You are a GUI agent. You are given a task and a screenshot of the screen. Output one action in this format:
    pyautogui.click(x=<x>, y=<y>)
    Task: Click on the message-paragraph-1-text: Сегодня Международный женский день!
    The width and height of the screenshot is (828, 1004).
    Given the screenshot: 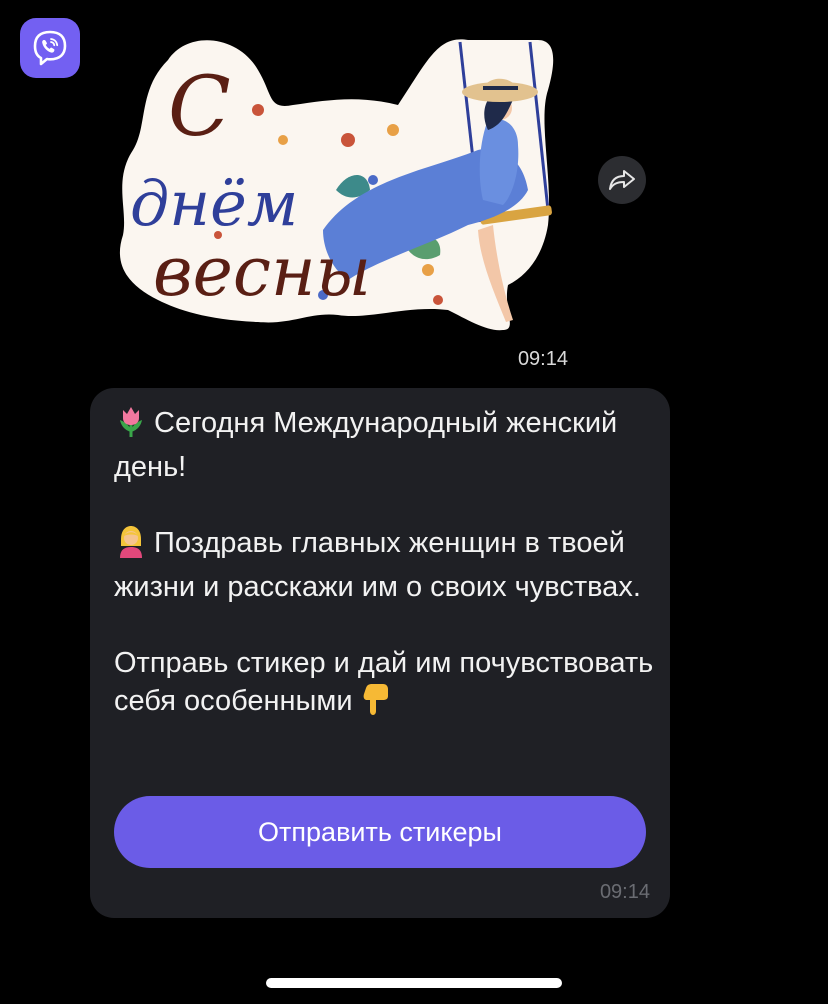 What is the action you would take?
    pyautogui.click(x=366, y=445)
    